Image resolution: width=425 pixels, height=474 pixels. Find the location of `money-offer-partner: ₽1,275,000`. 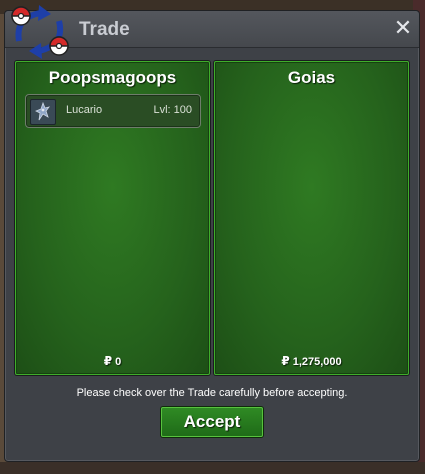

money-offer-partner: ₽1,275,000 is located at coordinates (311, 361).